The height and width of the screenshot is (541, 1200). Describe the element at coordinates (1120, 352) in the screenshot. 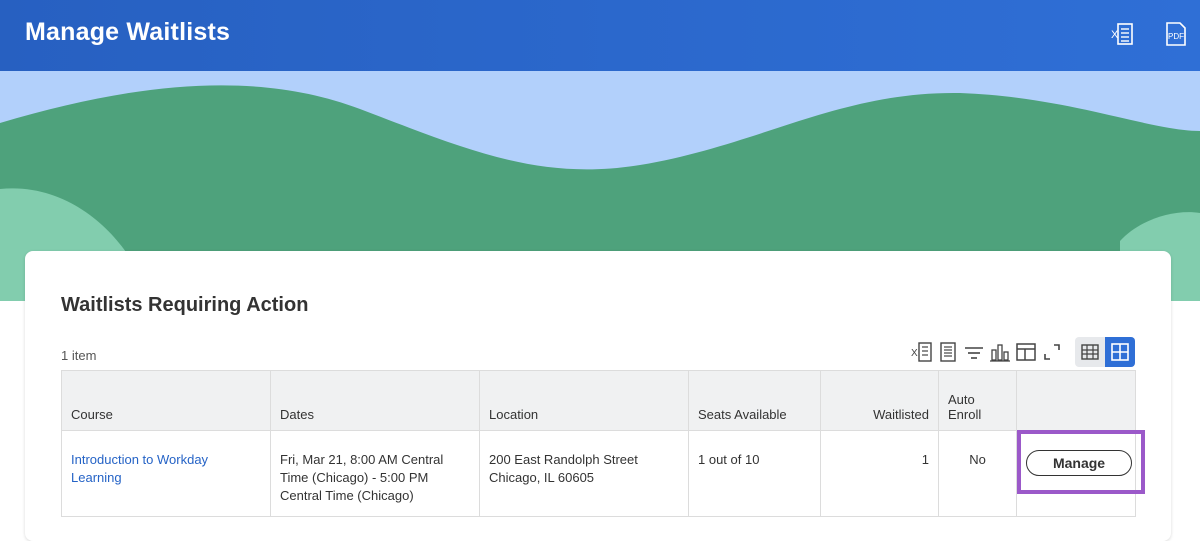

I see `grid-view-icon` at that location.